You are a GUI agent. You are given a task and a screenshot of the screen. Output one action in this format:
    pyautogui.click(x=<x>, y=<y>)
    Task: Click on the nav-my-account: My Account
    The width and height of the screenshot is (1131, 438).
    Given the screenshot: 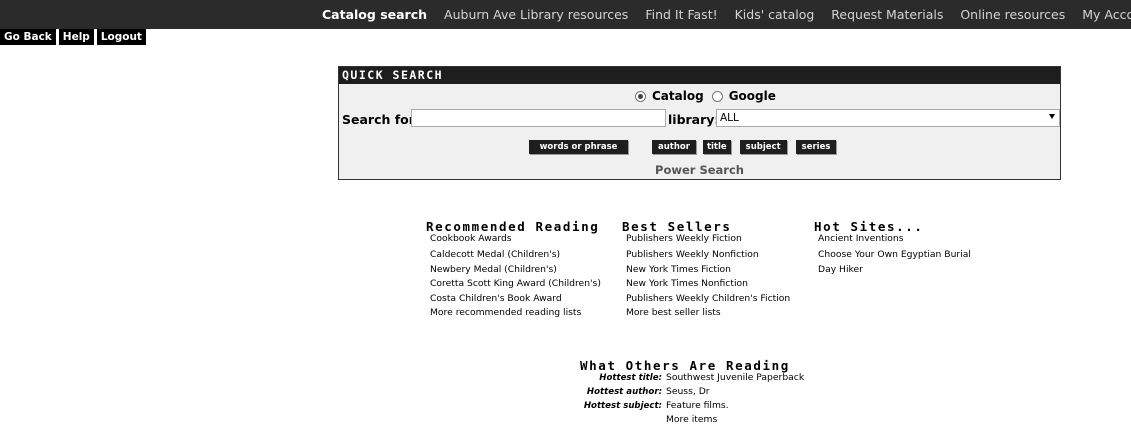 What is the action you would take?
    pyautogui.click(x=1106, y=14)
    